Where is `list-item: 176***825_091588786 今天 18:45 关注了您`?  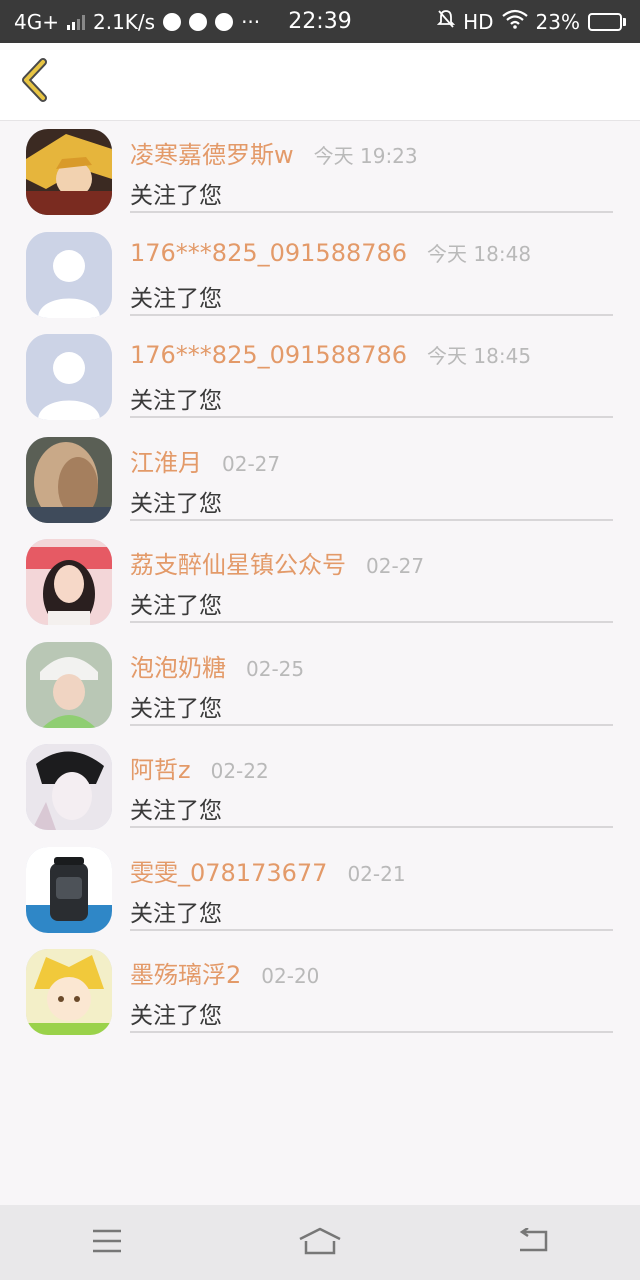 list-item: 176***825_091588786 今天 18:45 关注了您 is located at coordinates (320, 377).